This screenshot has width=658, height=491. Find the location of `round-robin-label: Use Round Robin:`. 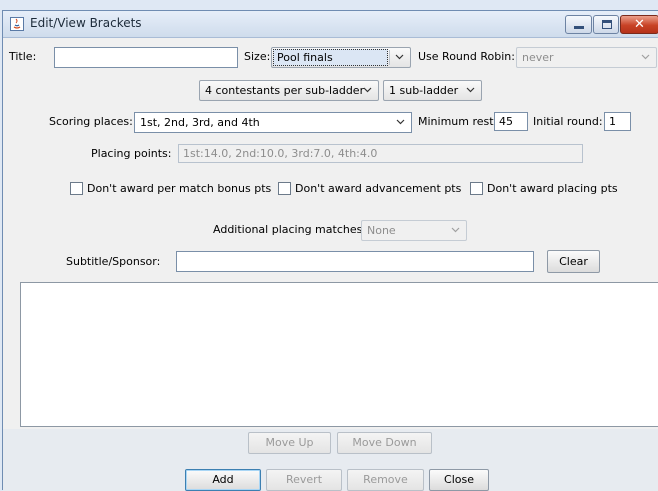

round-robin-label: Use Round Robin: is located at coordinates (466, 56).